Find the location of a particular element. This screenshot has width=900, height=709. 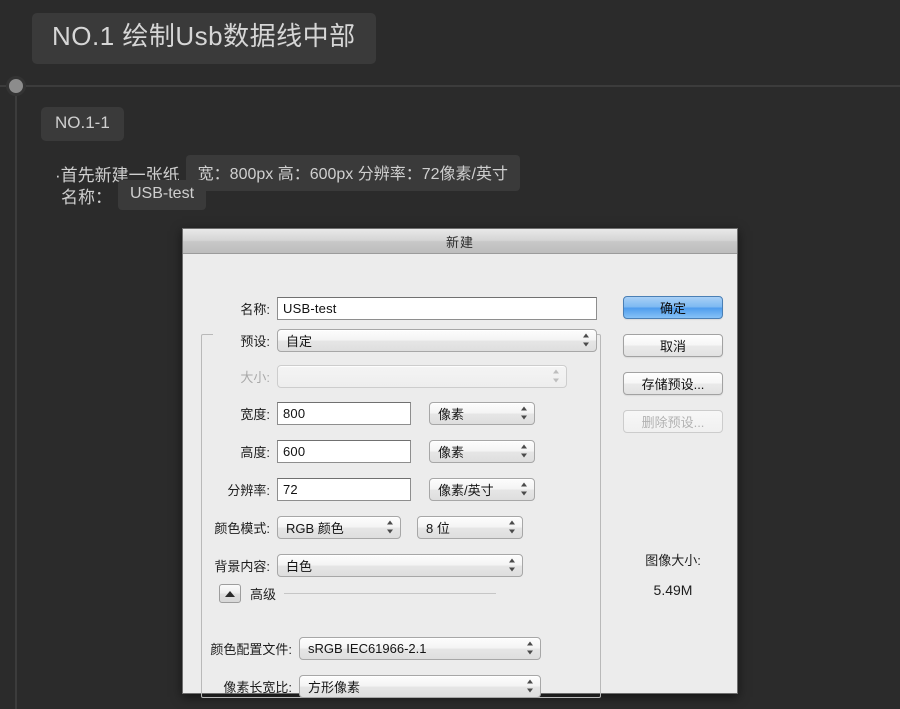

advanced-label: 高级 is located at coordinates (263, 594).